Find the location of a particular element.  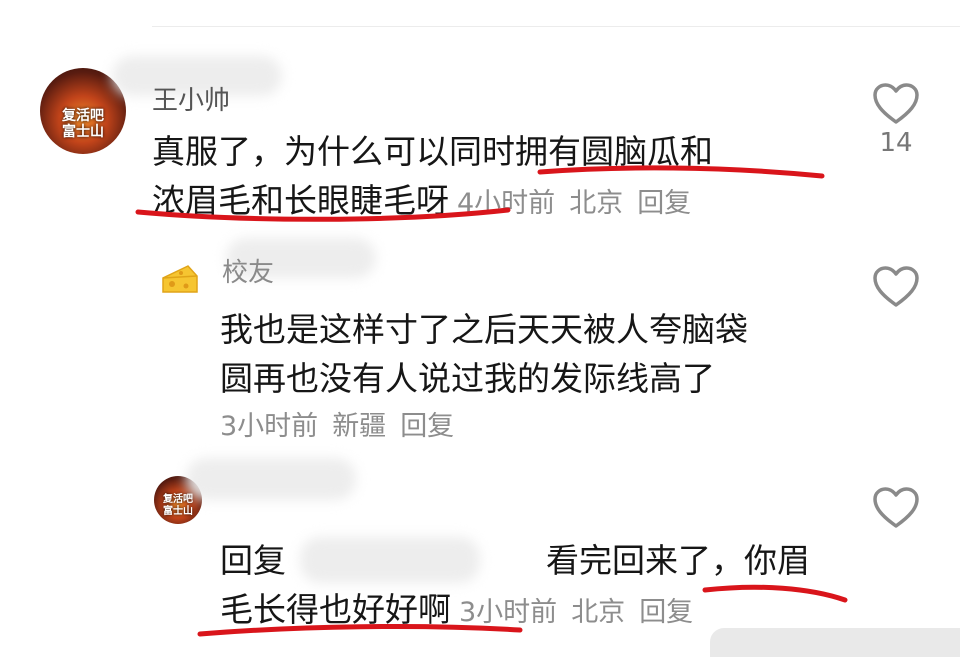

blurred-username is located at coordinates (271, 479).